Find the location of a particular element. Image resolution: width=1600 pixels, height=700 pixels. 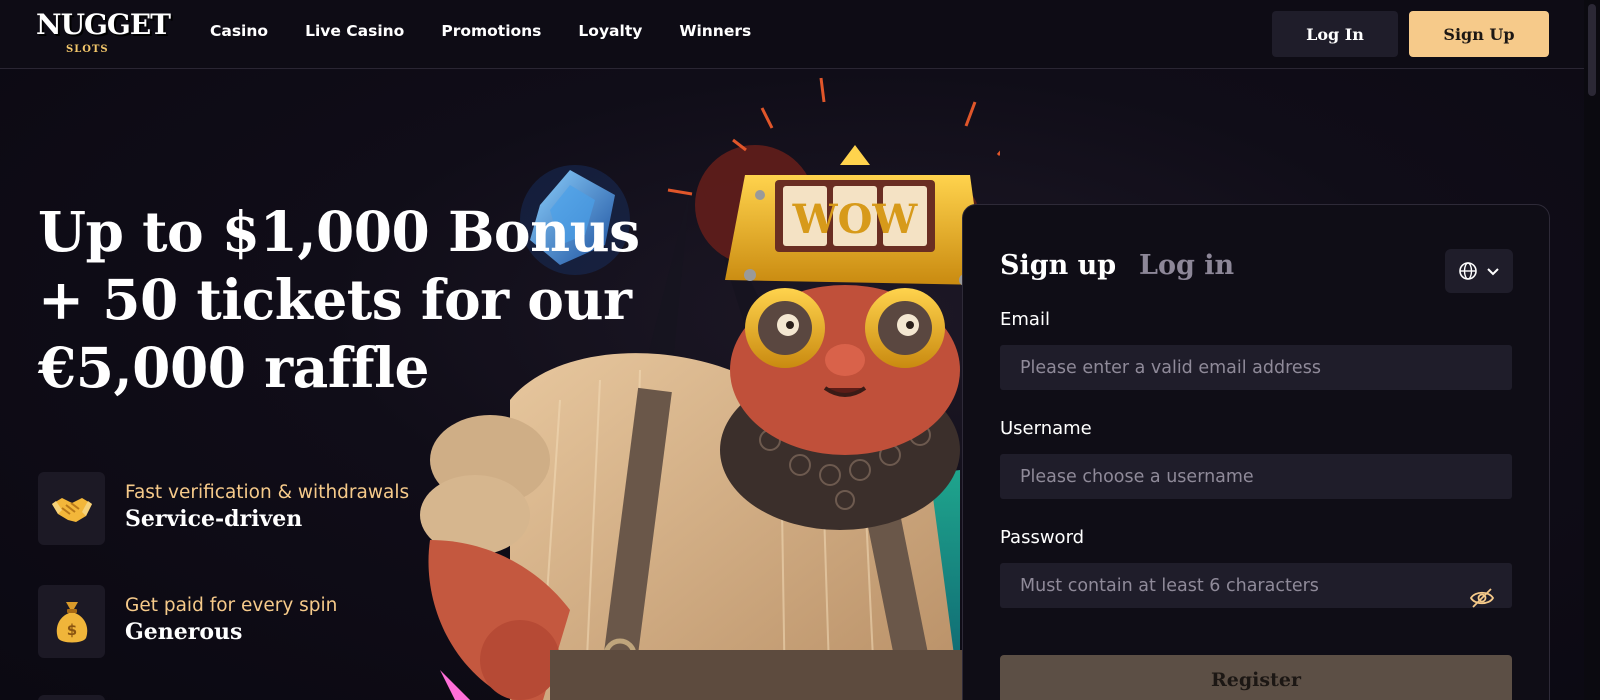

feature-title: Service-driven is located at coordinates (214, 519).